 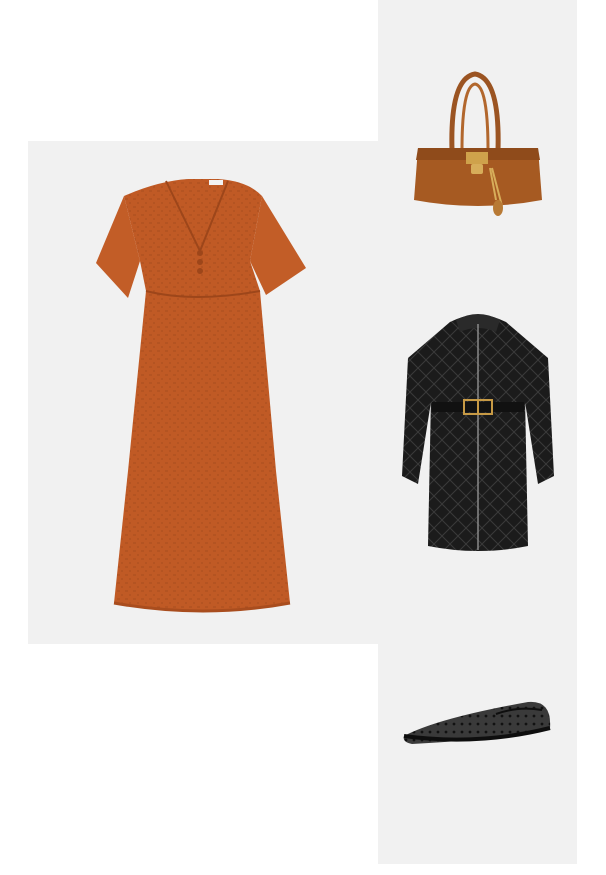 I want to click on coat-tile, so click(x=477, y=432).